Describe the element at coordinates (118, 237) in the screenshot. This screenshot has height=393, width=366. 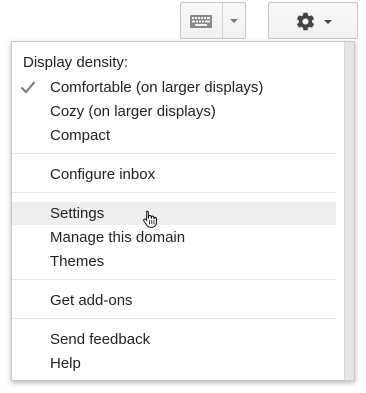
I see `menu-item-label: Manage this domain` at that location.